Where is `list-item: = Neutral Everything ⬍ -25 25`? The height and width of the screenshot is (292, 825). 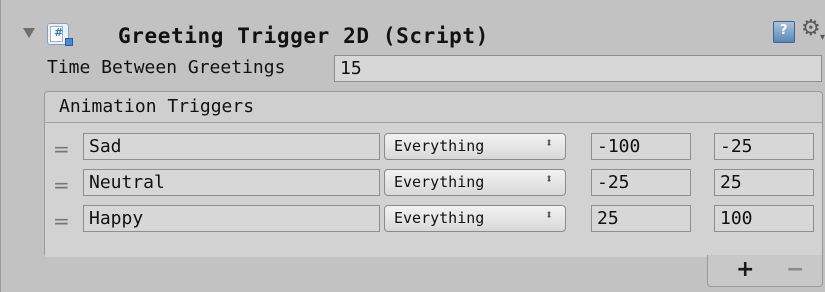 list-item: = Neutral Everything ⬍ -25 25 is located at coordinates (433, 183).